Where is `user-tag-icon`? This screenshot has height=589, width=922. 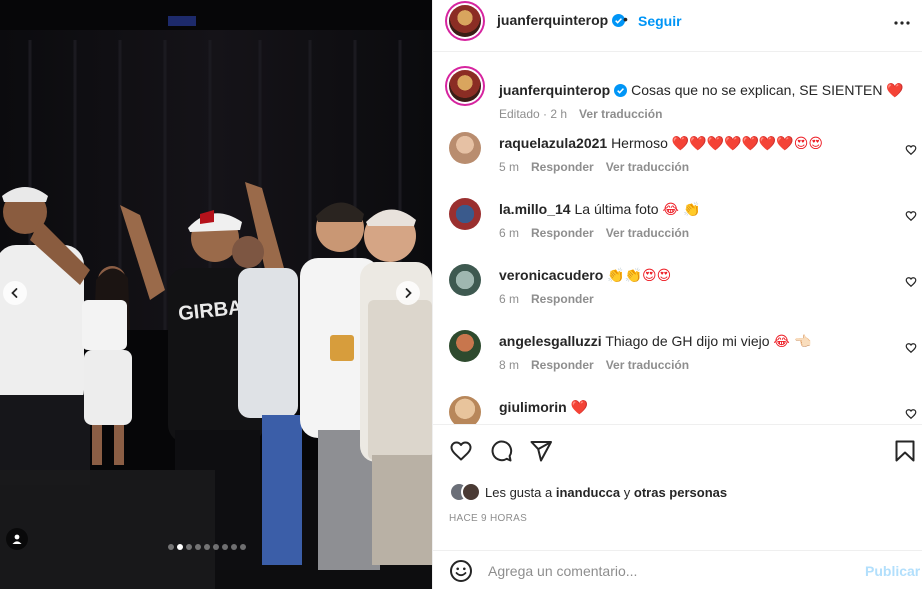
user-tag-icon is located at coordinates (17, 539).